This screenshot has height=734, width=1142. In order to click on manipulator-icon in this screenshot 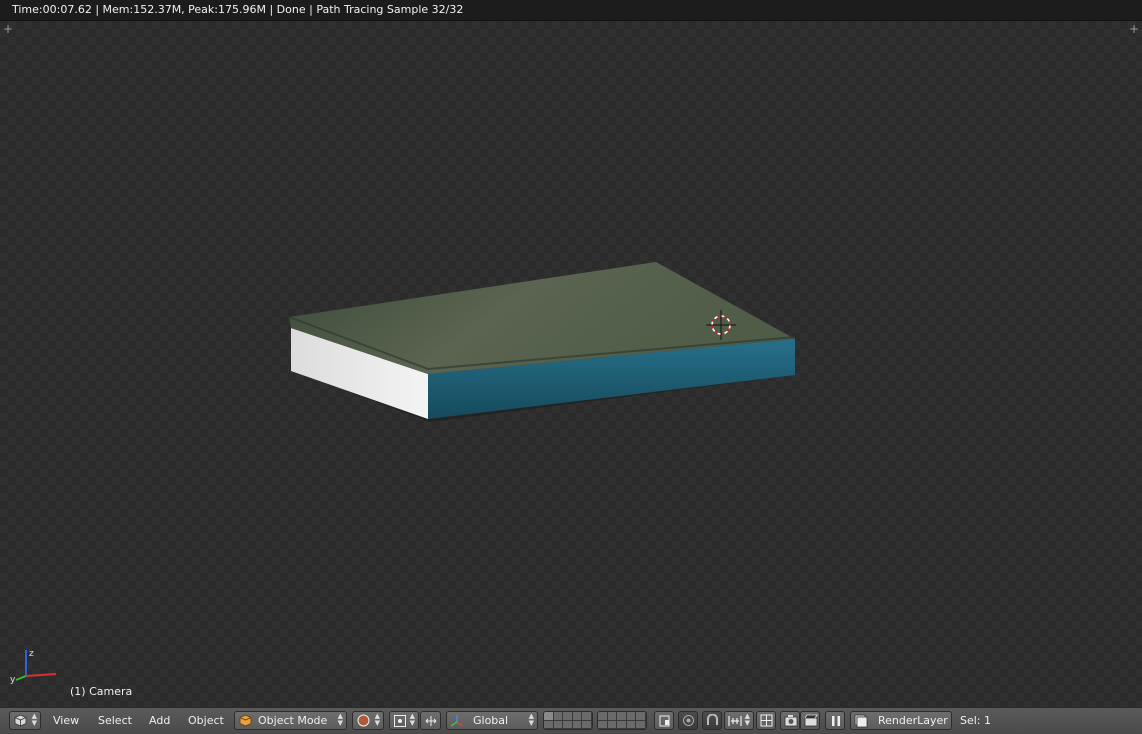, I will do `click(431, 721)`.